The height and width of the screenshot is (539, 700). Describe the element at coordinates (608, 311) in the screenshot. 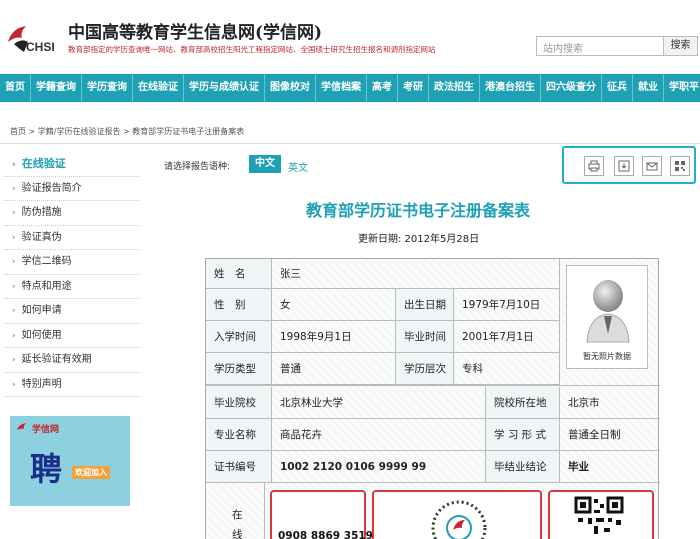

I see `avatar-placeholder-icon` at that location.